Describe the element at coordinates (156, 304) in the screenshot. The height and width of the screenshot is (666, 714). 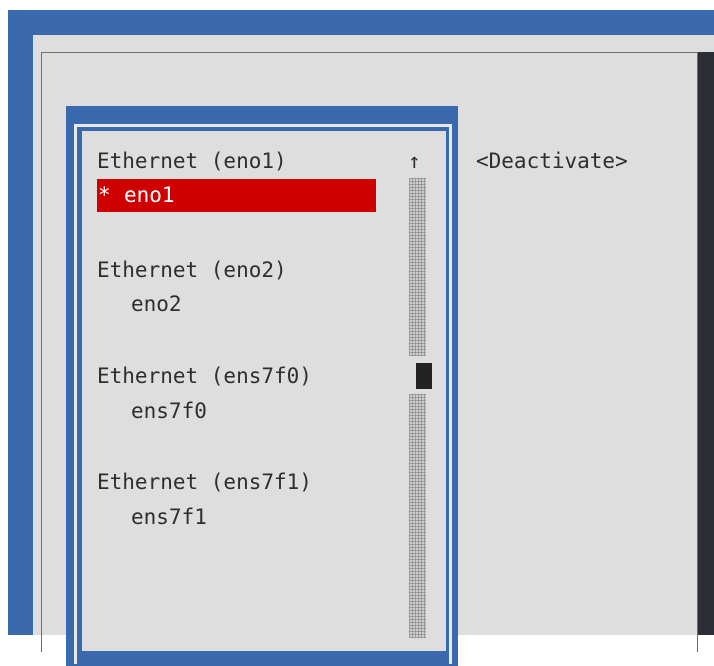
I see `connection-device-eno2: eno2` at that location.